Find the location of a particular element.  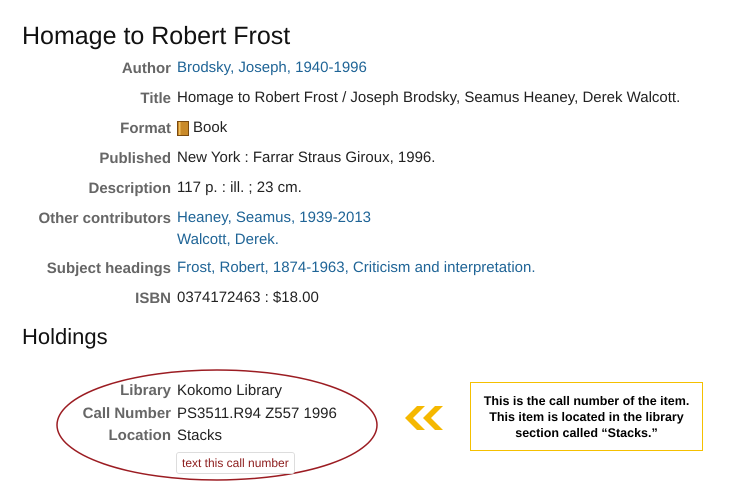

link: Frost, Robert, 1874-1963, Criticism and interpretation. is located at coordinates (356, 268).